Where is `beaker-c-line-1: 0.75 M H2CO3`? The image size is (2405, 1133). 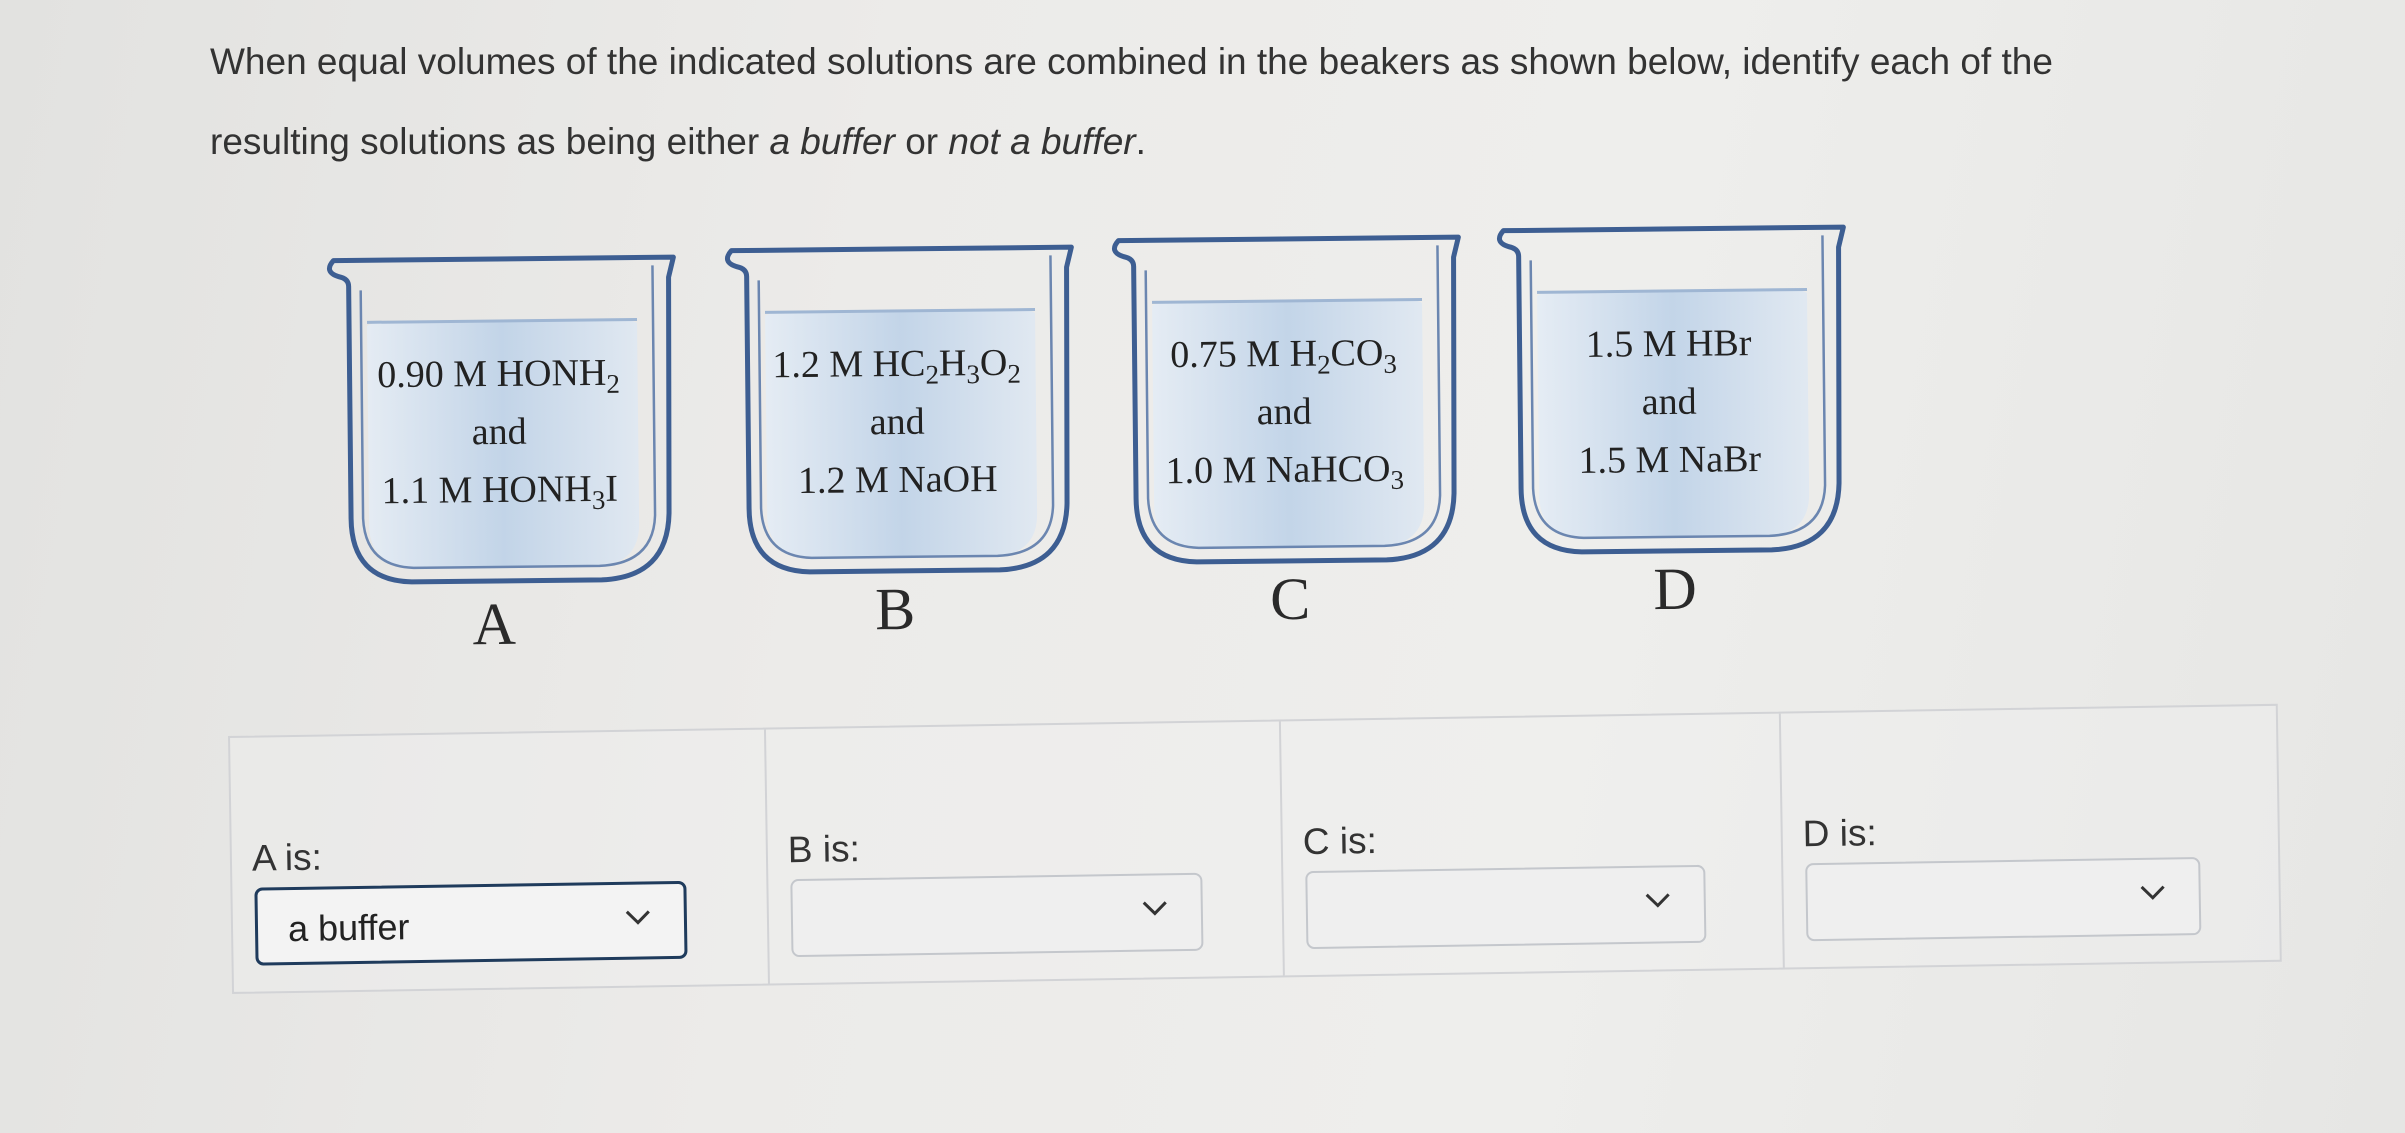 beaker-c-line-1: 0.75 M H2CO3 is located at coordinates (1284, 355).